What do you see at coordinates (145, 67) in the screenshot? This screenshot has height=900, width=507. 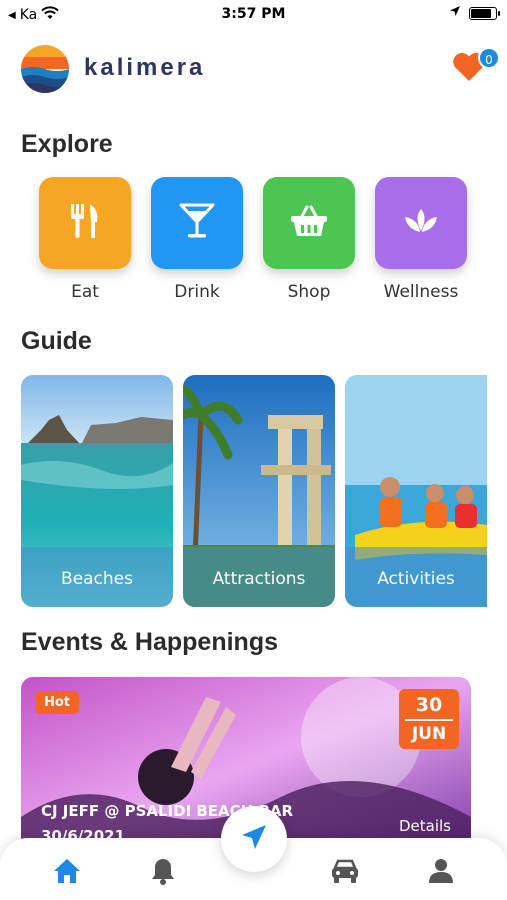 I see `app-name: kalimera` at bounding box center [145, 67].